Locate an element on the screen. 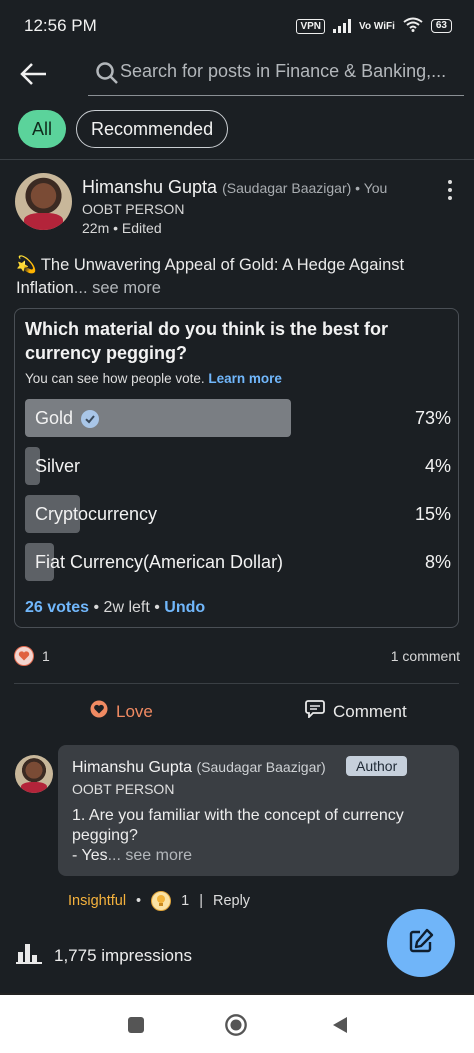 The height and width of the screenshot is (1053, 474). status-icons: VPN Vo WiFi 63 is located at coordinates (374, 26).